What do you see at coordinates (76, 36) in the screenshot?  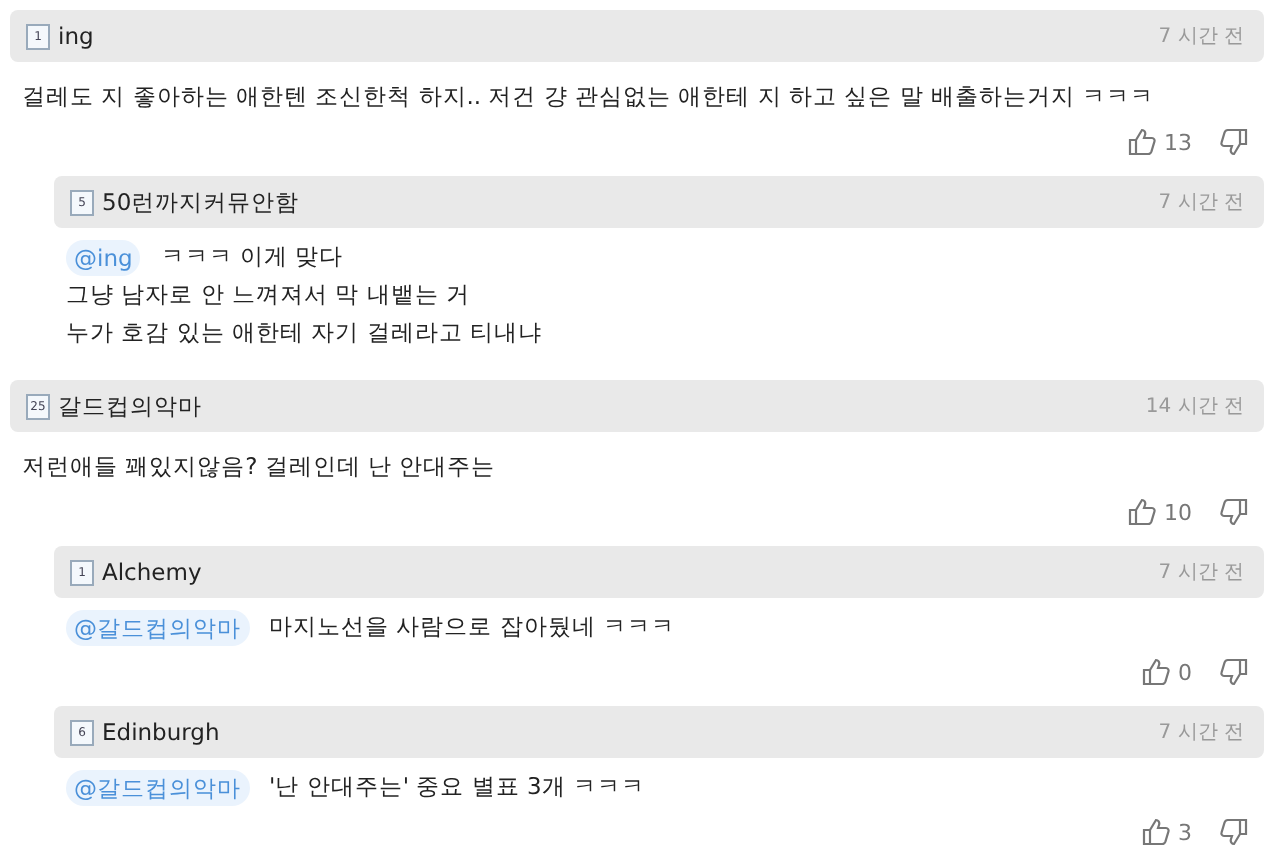 I see `author-name: ing` at bounding box center [76, 36].